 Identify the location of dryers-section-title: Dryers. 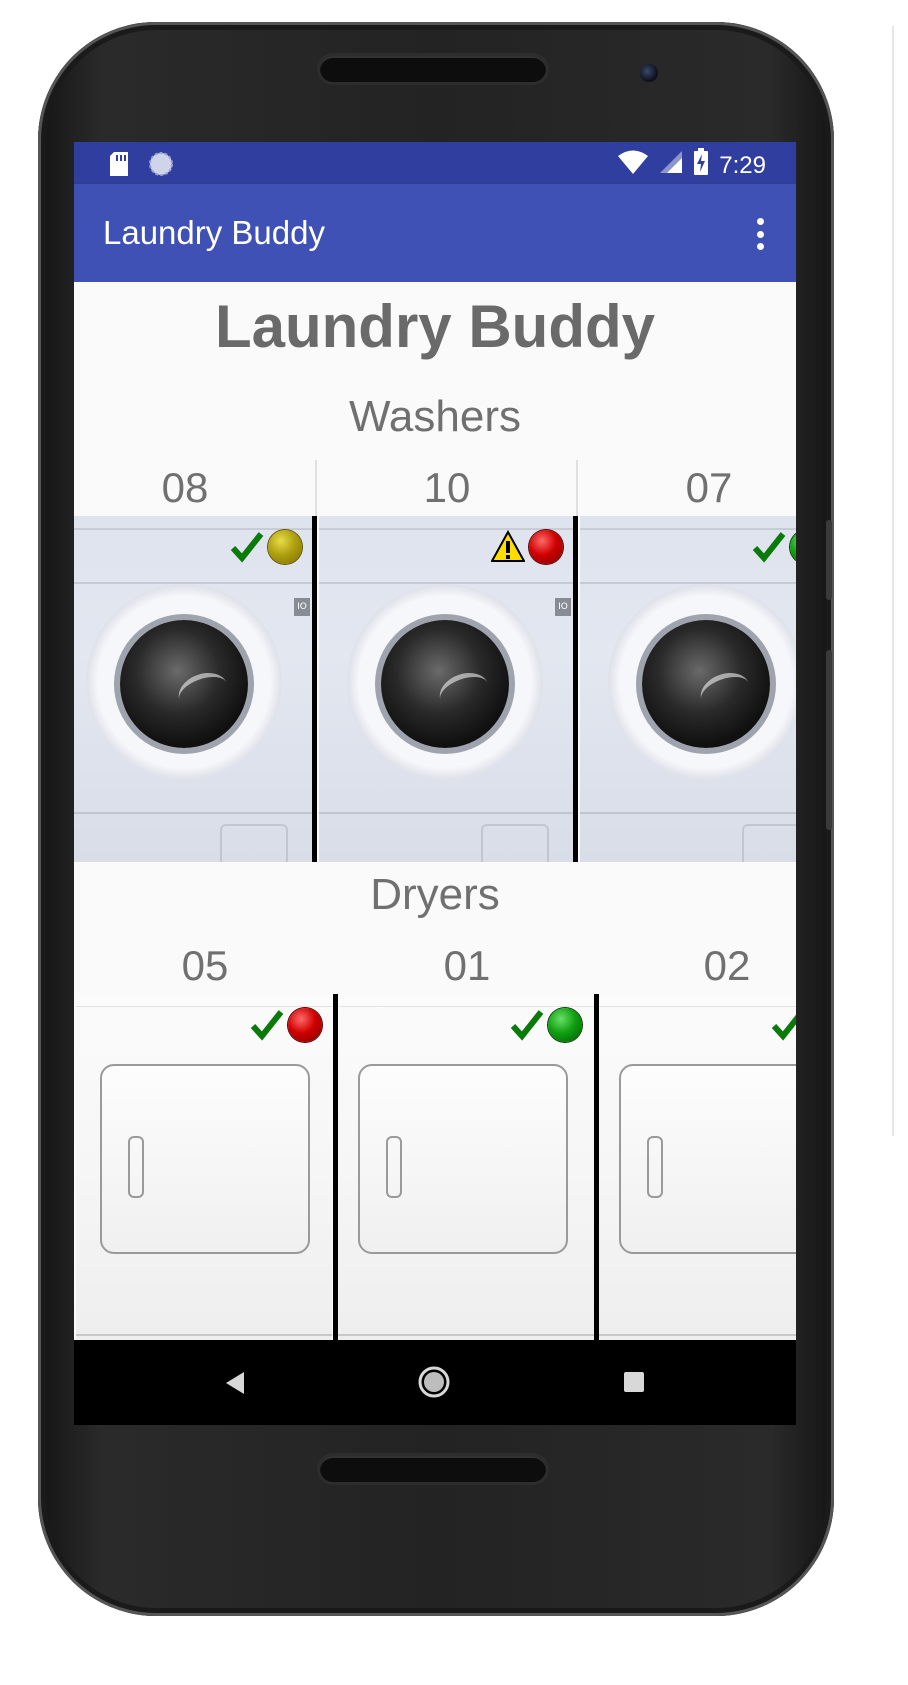
(435, 894).